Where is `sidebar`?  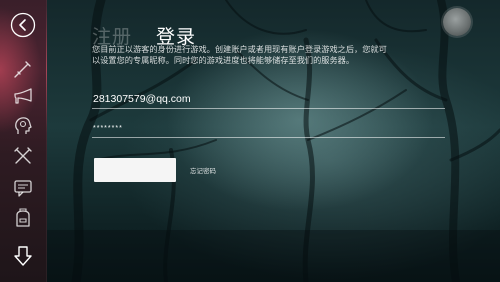
sidebar is located at coordinates (23, 141).